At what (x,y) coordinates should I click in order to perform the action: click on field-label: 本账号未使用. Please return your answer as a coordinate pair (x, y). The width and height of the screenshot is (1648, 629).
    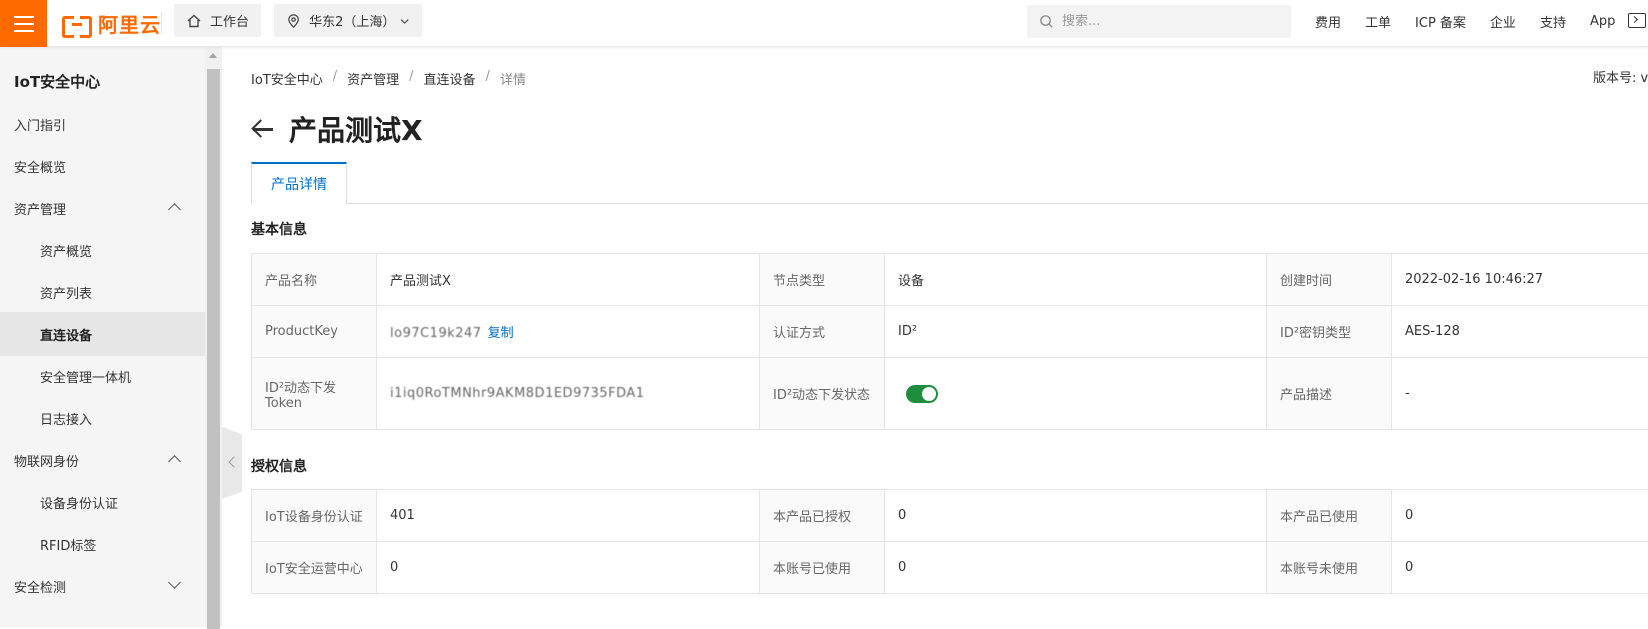
    Looking at the image, I should click on (1329, 568).